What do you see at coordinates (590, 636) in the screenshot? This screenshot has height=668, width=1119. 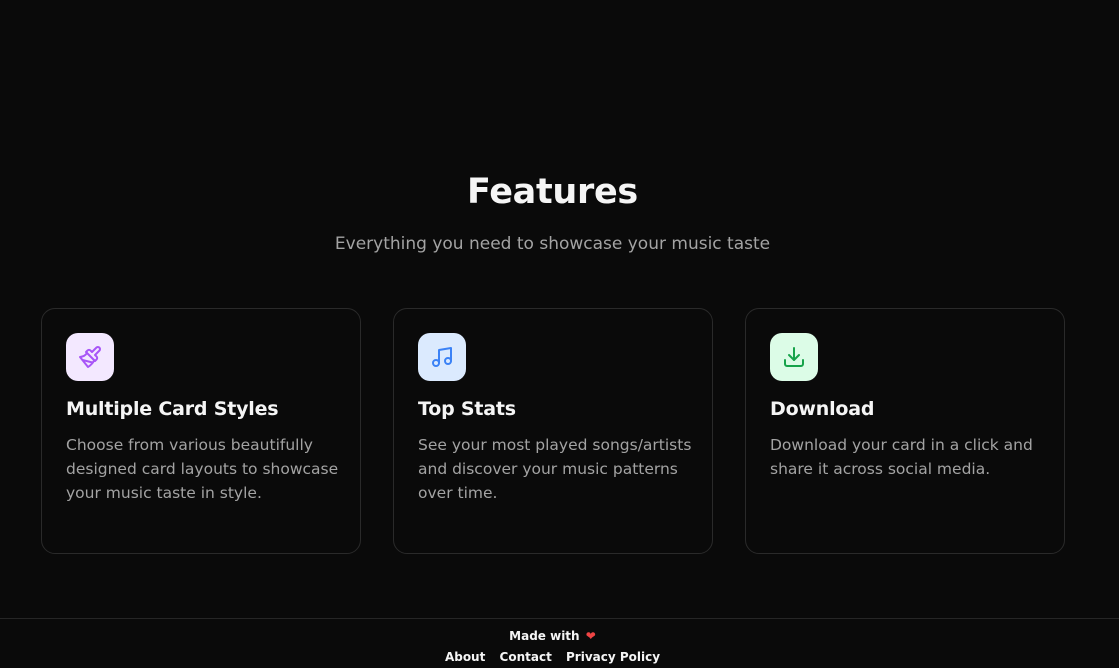 I see `heart-icon: ❤` at bounding box center [590, 636].